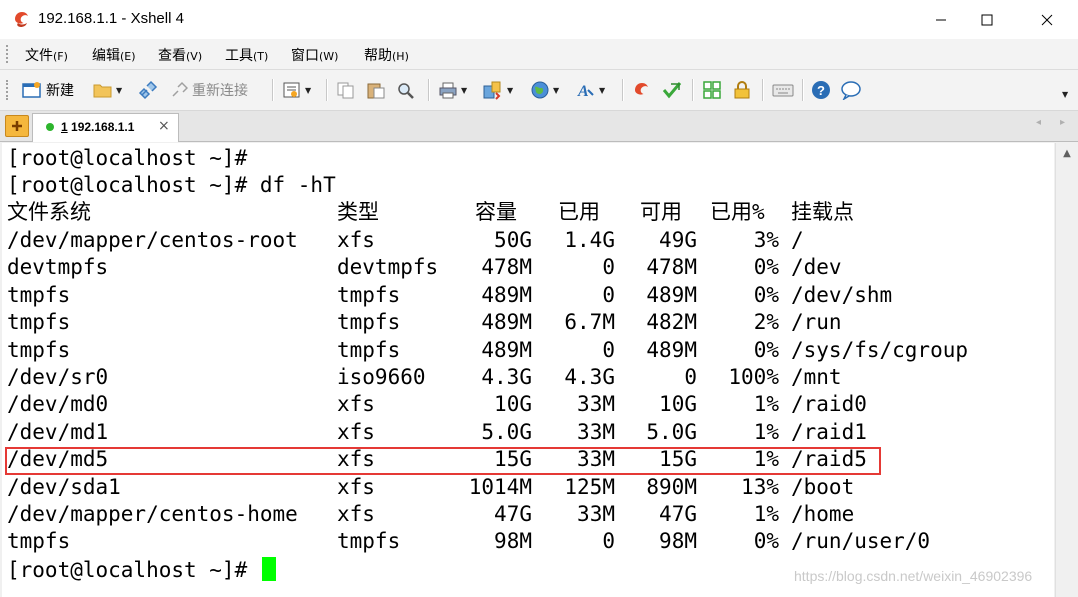 The width and height of the screenshot is (1078, 597). I want to click on add-tab-button, so click(17, 126).